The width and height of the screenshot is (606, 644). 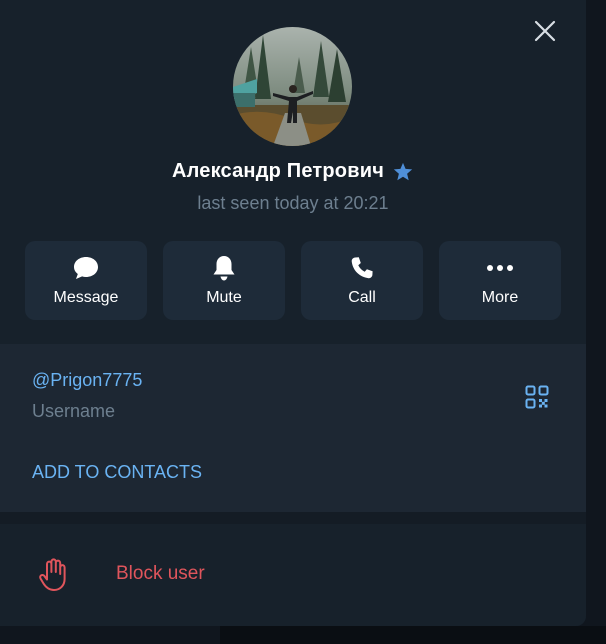 What do you see at coordinates (117, 472) in the screenshot?
I see `add-to-contacts-button: ADD TO CONTACTS` at bounding box center [117, 472].